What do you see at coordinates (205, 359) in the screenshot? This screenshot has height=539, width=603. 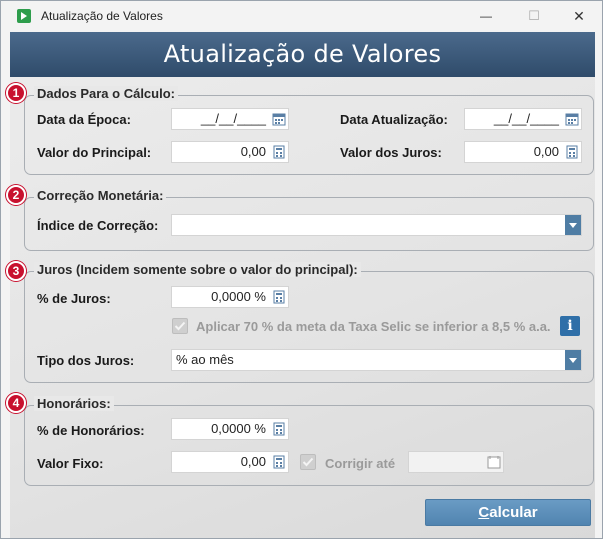 I see `tipo-juros-value: % ao mês` at bounding box center [205, 359].